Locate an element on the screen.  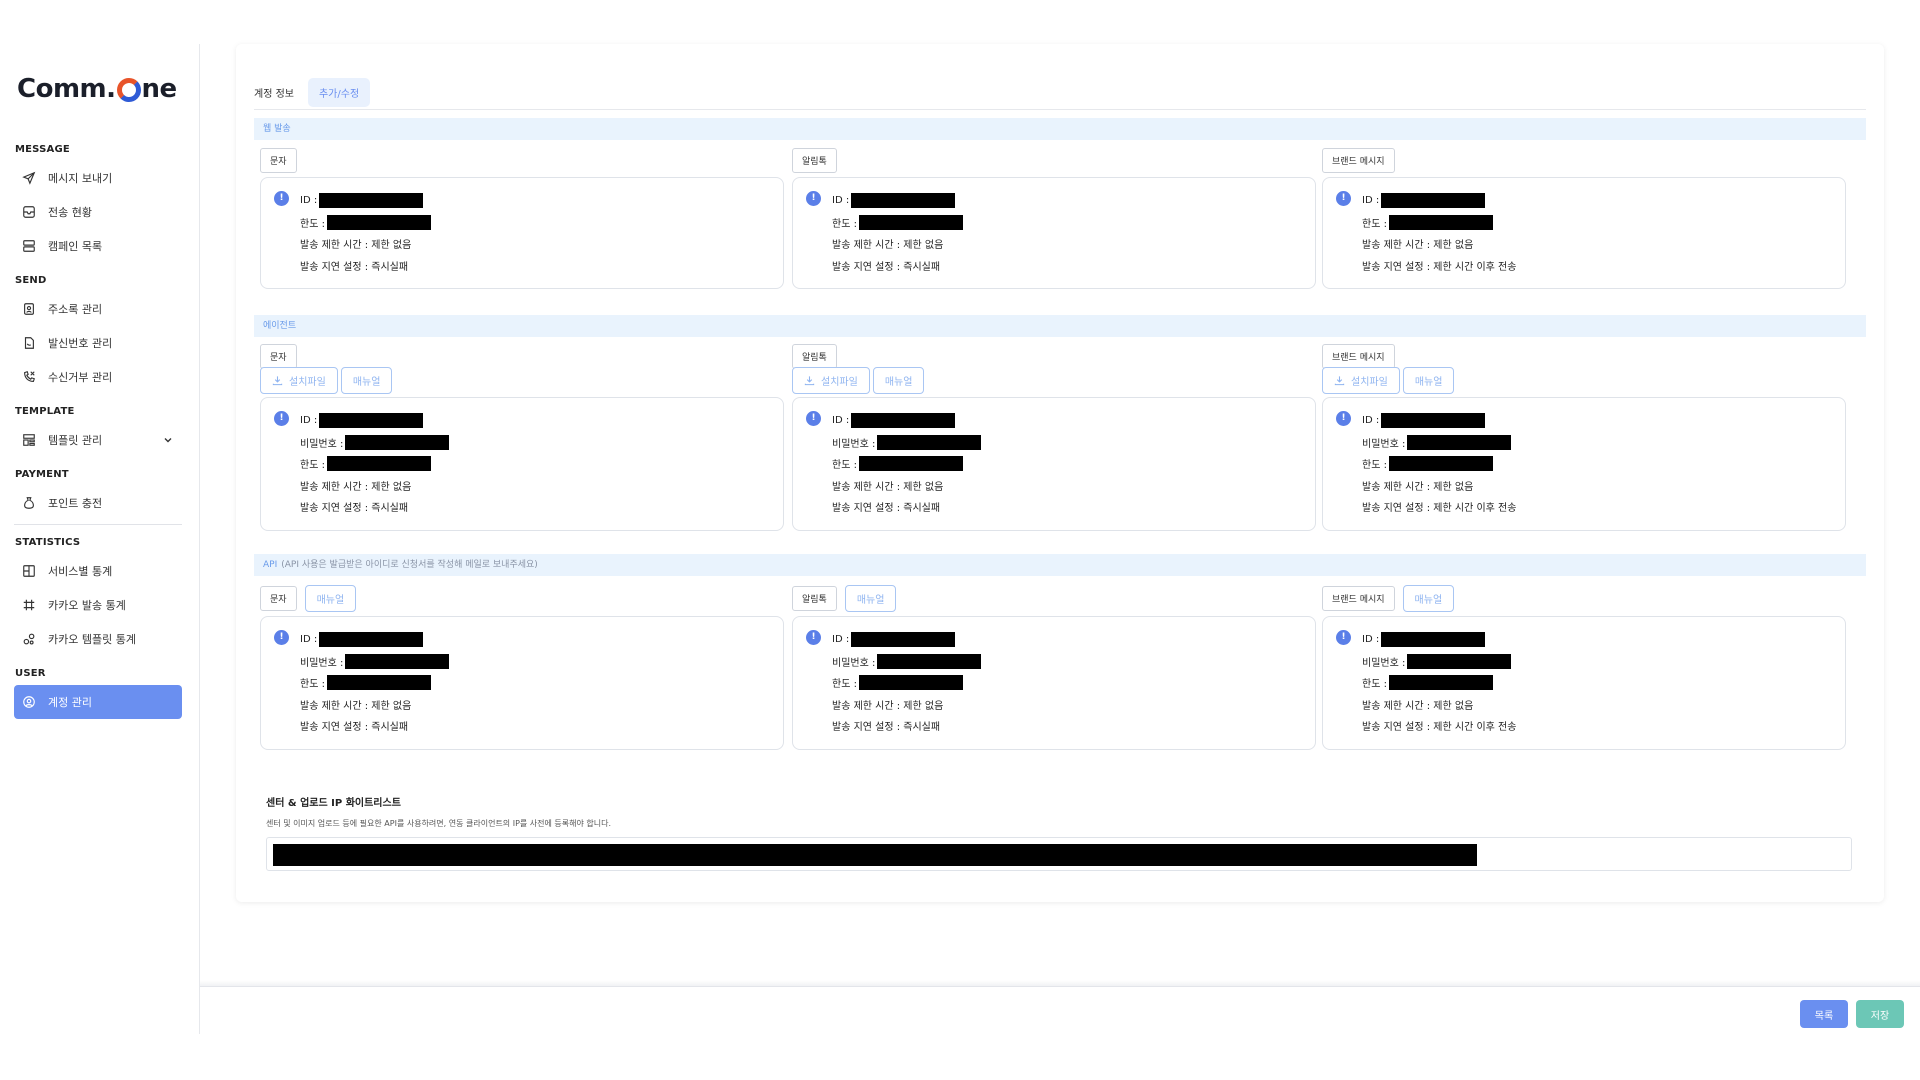
sidebar-item-sender-number: 발신번호 관리 is located at coordinates (98, 343).